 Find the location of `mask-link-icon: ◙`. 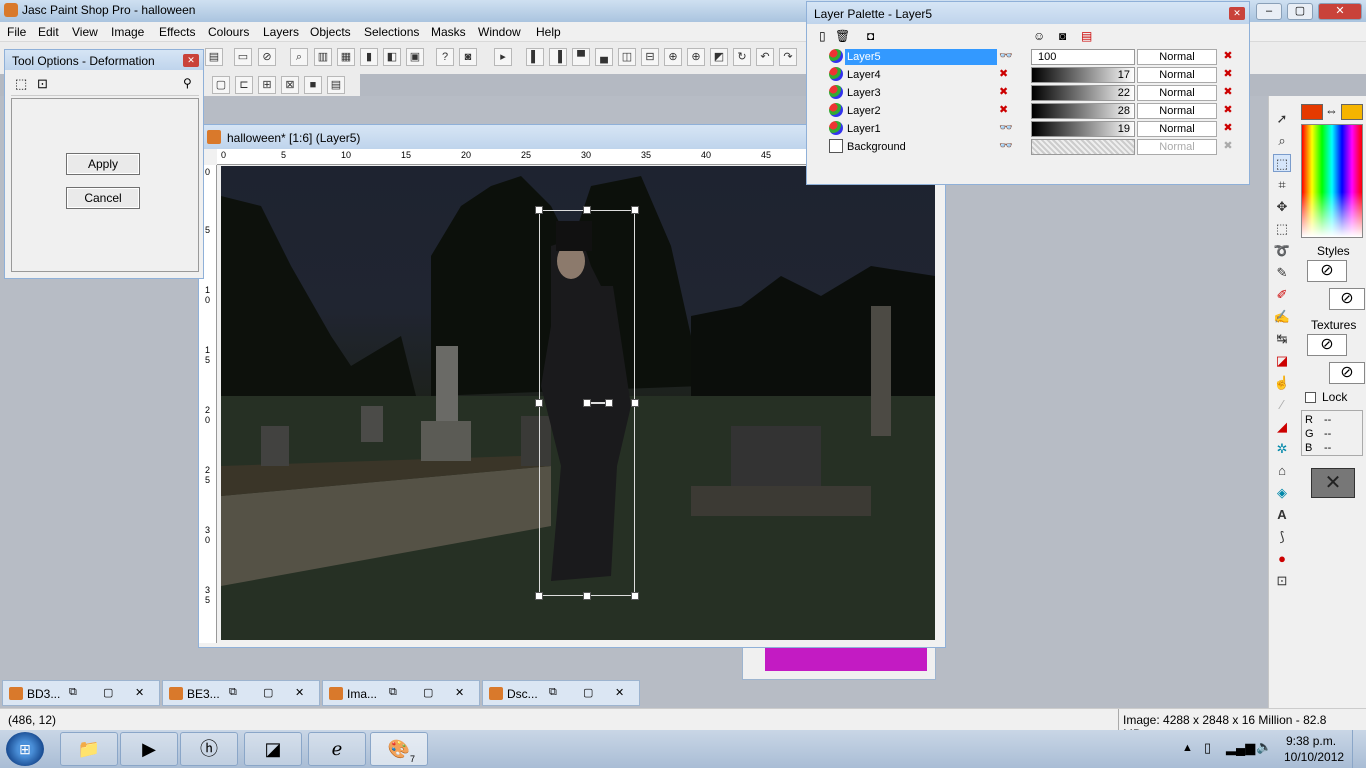

mask-link-icon: ◙ is located at coordinates (1062, 36).